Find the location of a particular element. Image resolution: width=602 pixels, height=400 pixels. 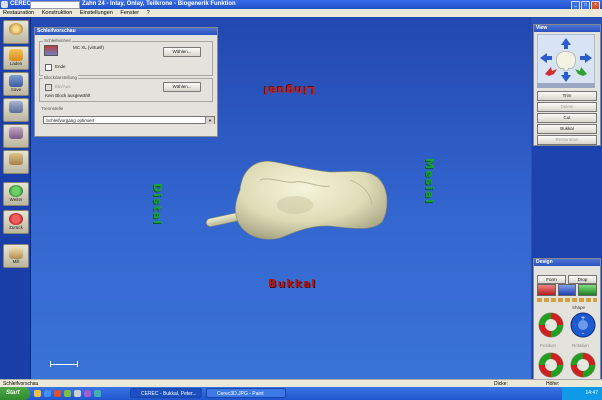

open-button: Laden is located at coordinates (16, 58).